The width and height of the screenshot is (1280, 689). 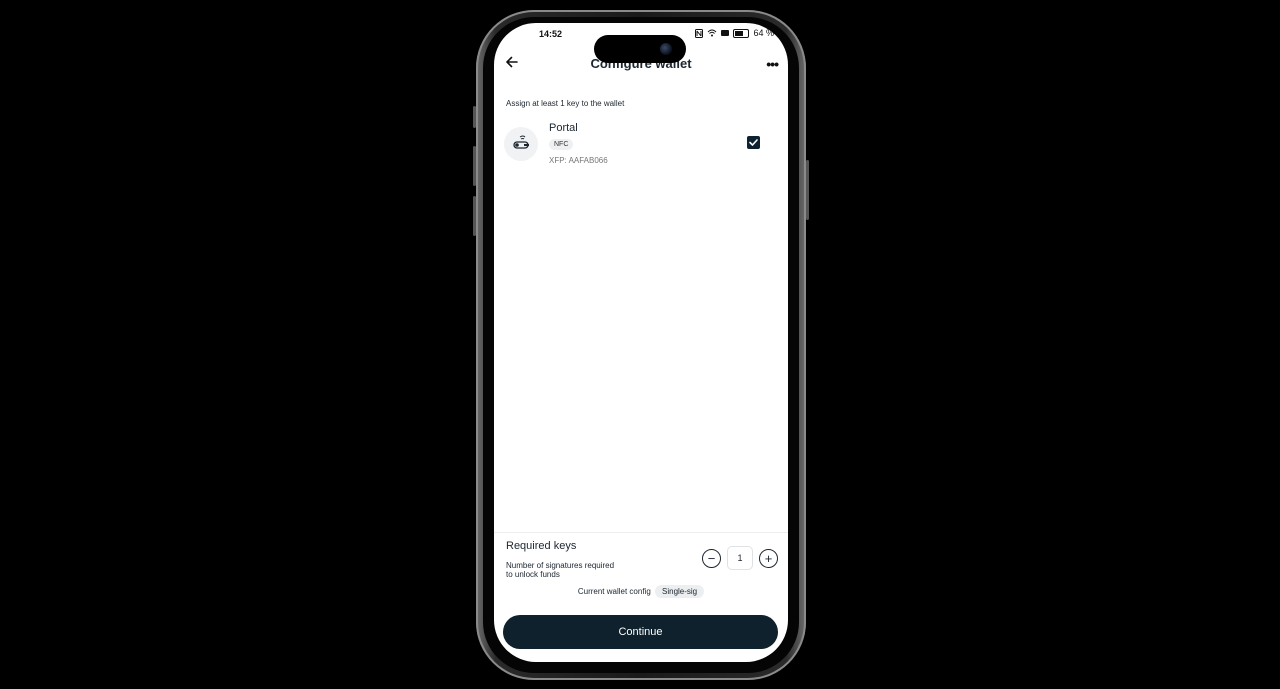 What do you see at coordinates (712, 33) in the screenshot?
I see `wifi-icon` at bounding box center [712, 33].